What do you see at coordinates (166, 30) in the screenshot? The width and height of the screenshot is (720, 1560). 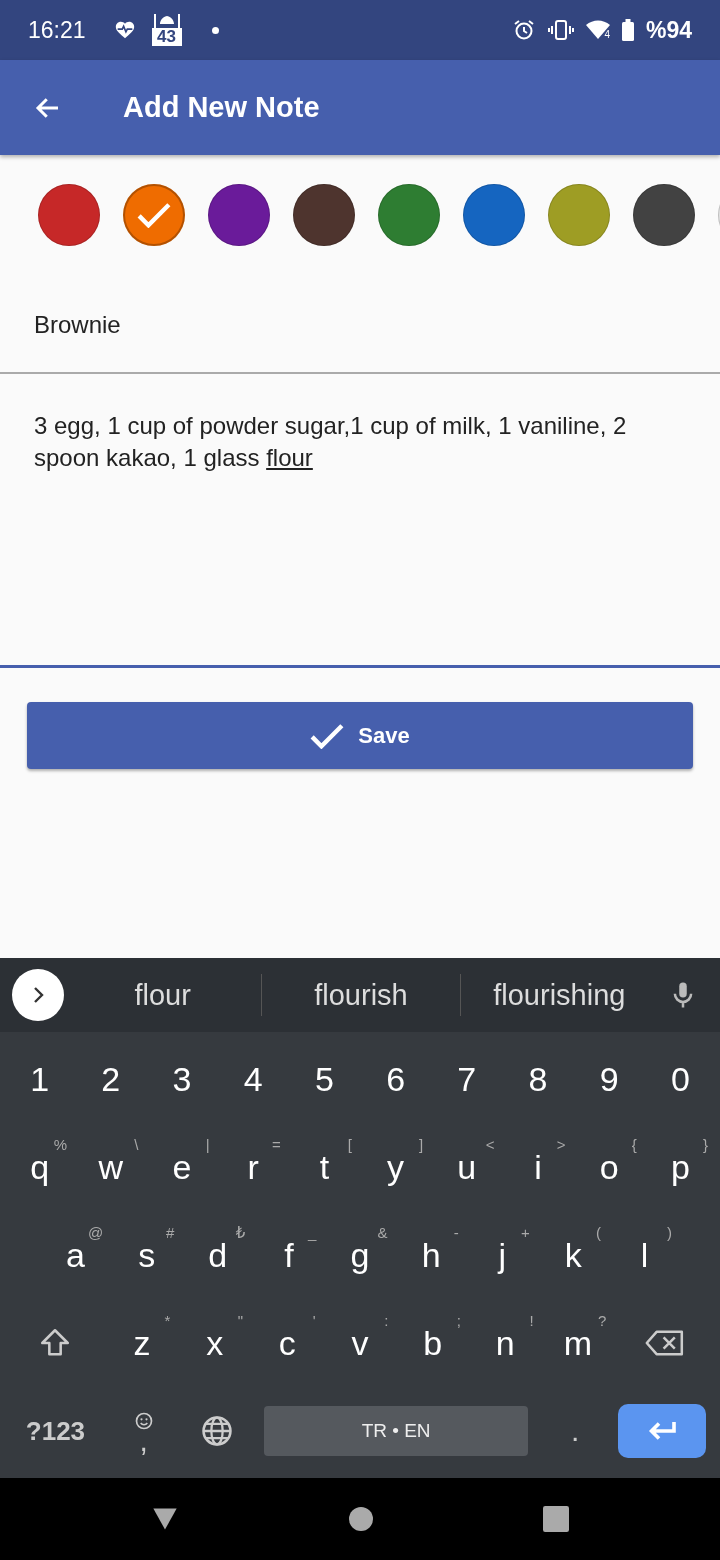 I see `mosque-badge: 43` at bounding box center [166, 30].